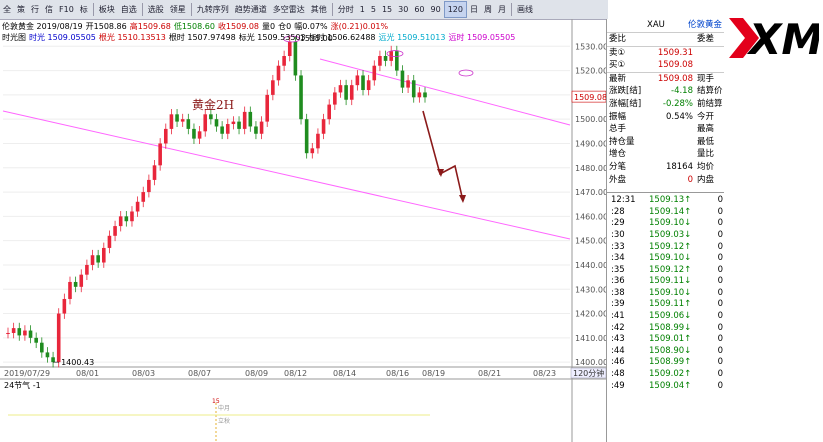  I want to click on toolbar-item-25: 120, so click(455, 9).